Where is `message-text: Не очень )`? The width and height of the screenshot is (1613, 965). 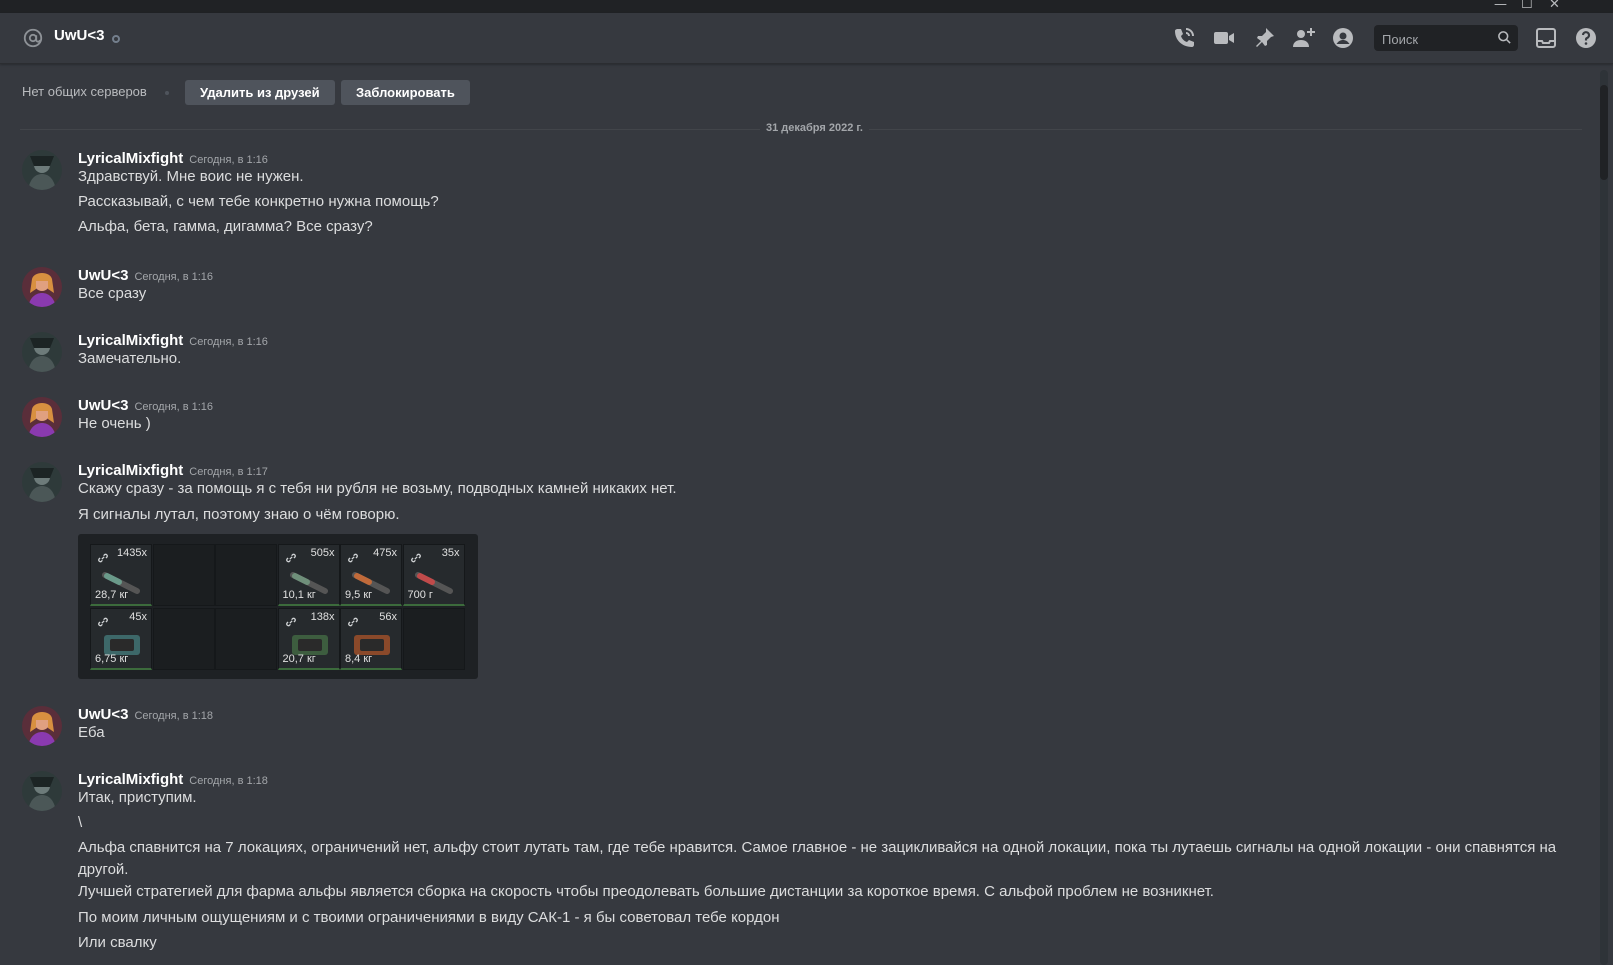
message-text: Не очень ) is located at coordinates (114, 423).